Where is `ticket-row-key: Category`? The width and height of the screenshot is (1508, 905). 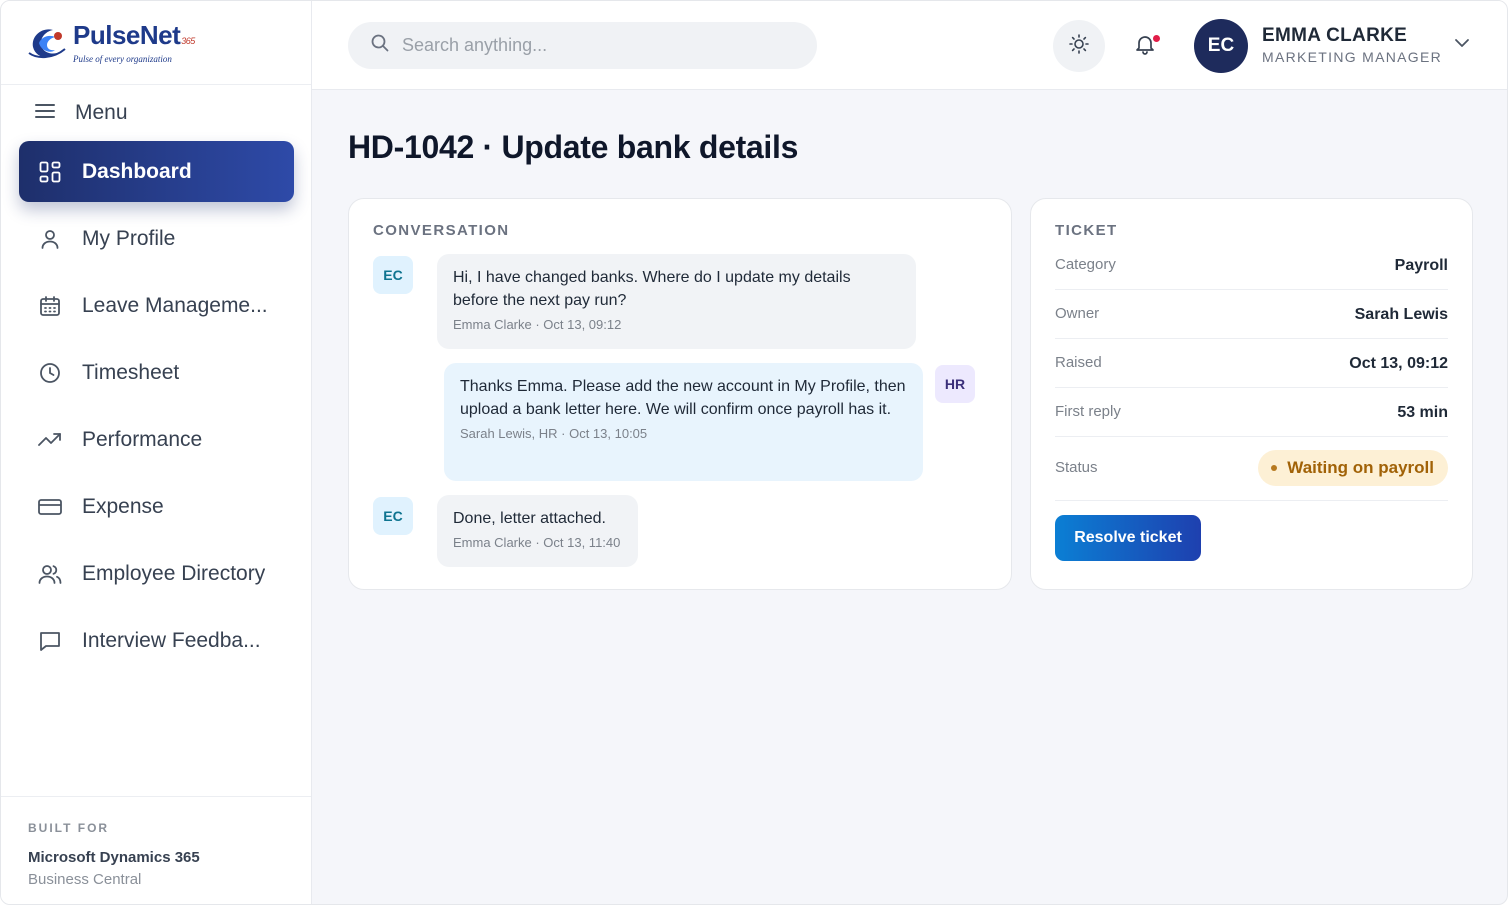 ticket-row-key: Category is located at coordinates (1085, 264).